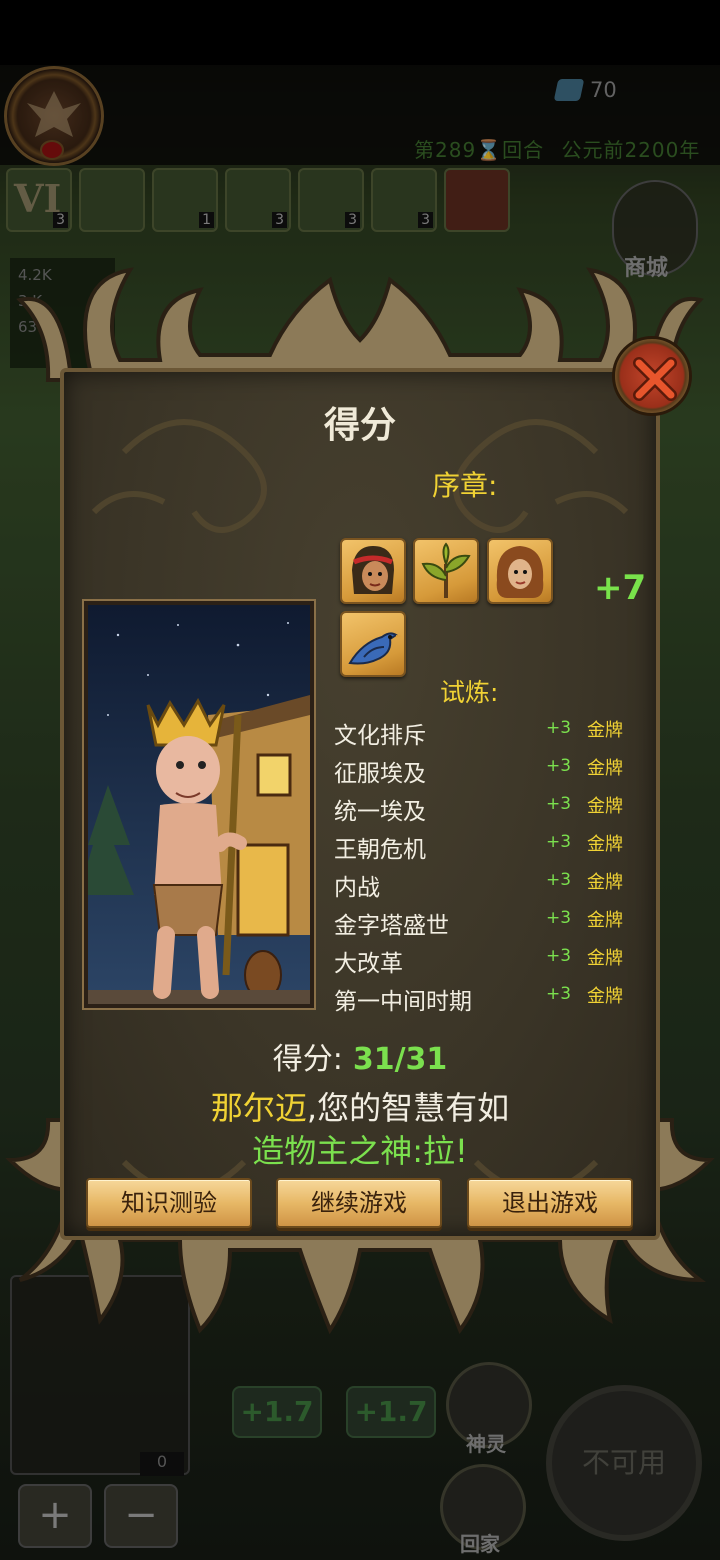 The width and height of the screenshot is (720, 1560). I want to click on trials-label: 试炼:, so click(469, 692).